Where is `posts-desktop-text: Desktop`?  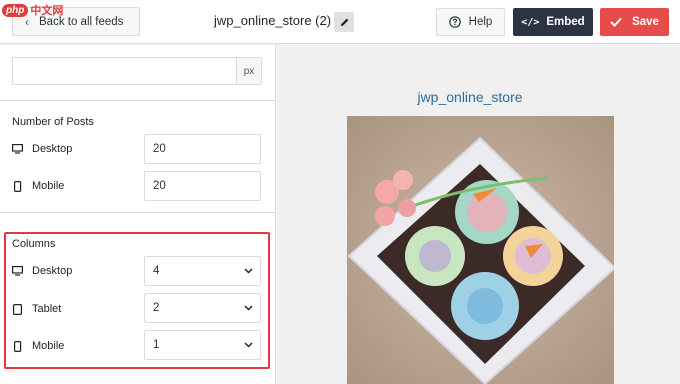
posts-desktop-text: Desktop is located at coordinates (52, 149).